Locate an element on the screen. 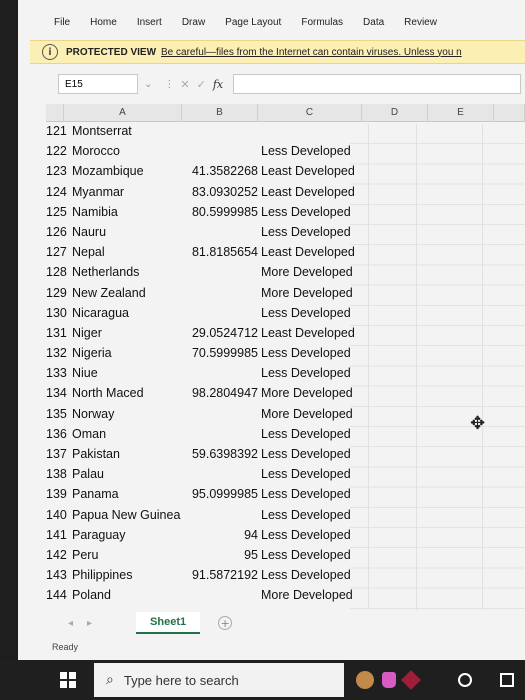  cell-value: 95 is located at coordinates (220, 558).